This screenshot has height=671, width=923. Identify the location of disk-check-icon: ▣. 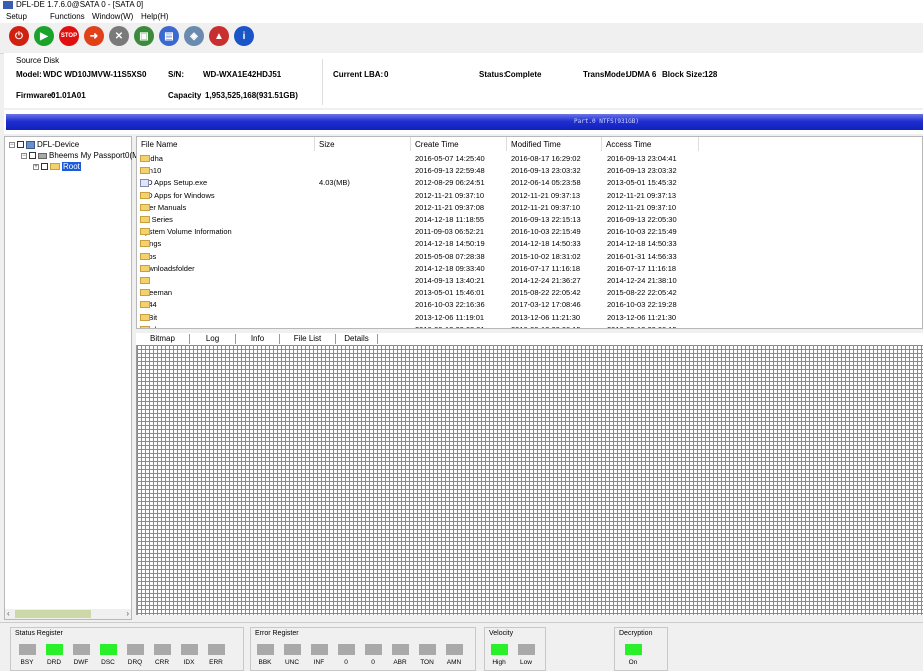
(144, 36).